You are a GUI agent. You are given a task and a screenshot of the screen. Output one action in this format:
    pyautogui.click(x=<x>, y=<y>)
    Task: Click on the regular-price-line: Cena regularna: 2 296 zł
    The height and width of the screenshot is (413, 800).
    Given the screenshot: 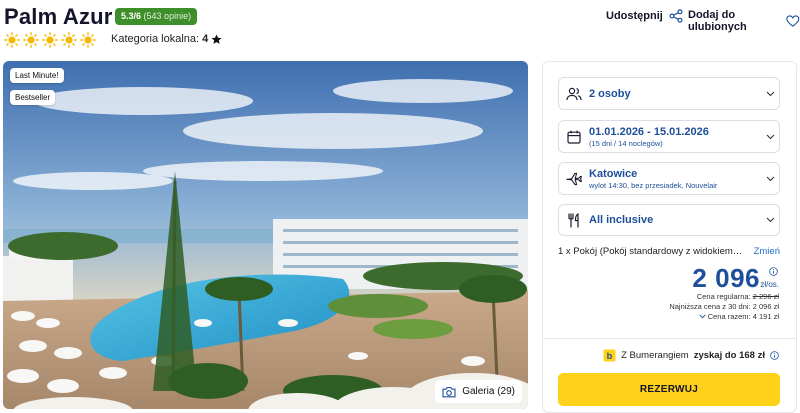 What is the action you would take?
    pyautogui.click(x=738, y=296)
    